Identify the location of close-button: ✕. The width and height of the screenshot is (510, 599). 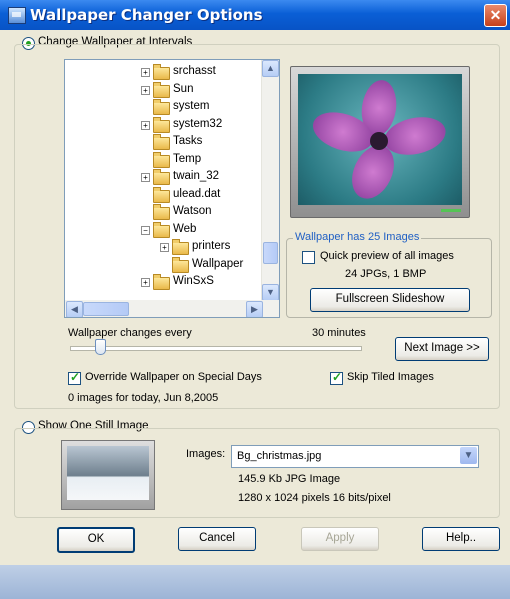
(495, 15).